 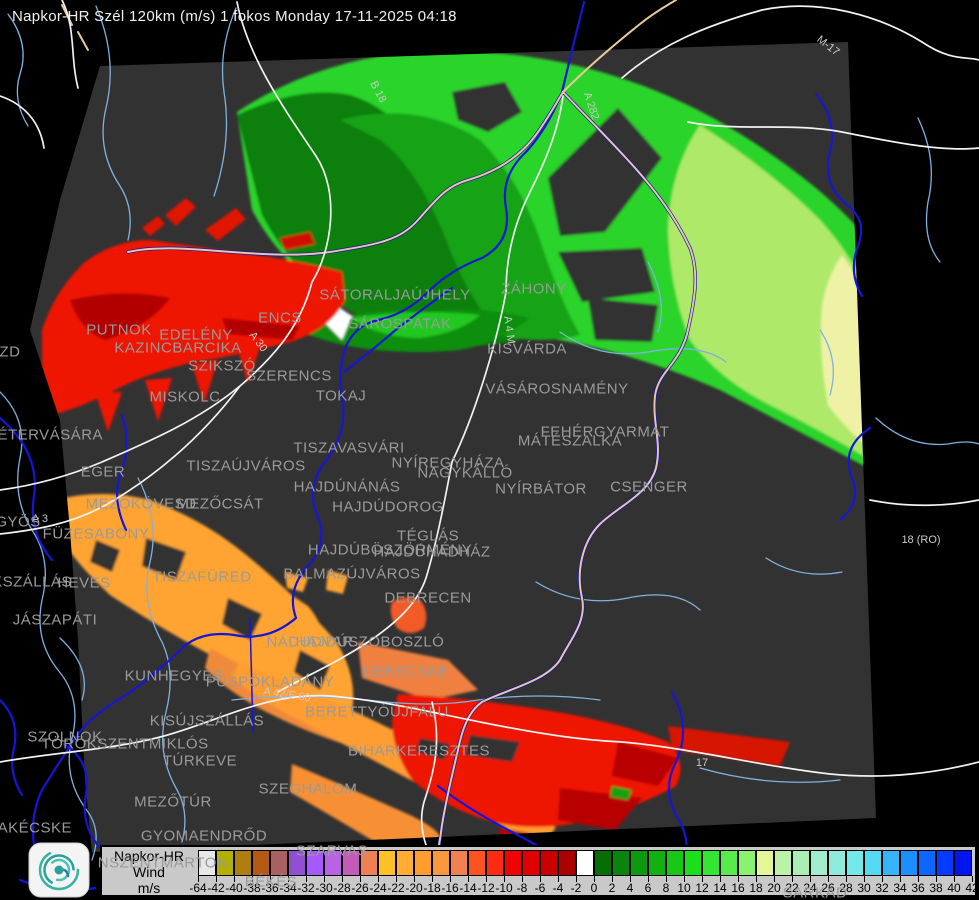 What do you see at coordinates (465, 473) in the screenshot?
I see `city-label: NAGYKÁLLÓ` at bounding box center [465, 473].